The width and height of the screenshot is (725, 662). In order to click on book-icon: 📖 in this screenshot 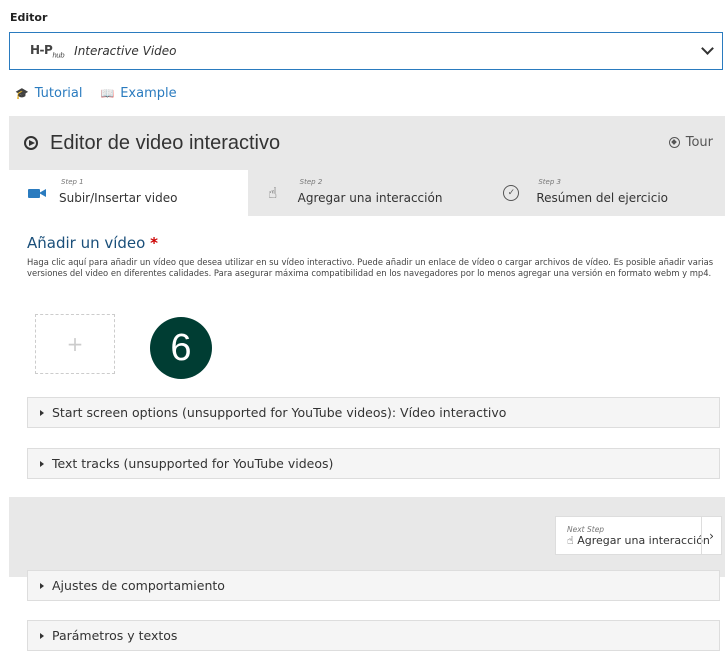, I will do `click(107, 93)`.